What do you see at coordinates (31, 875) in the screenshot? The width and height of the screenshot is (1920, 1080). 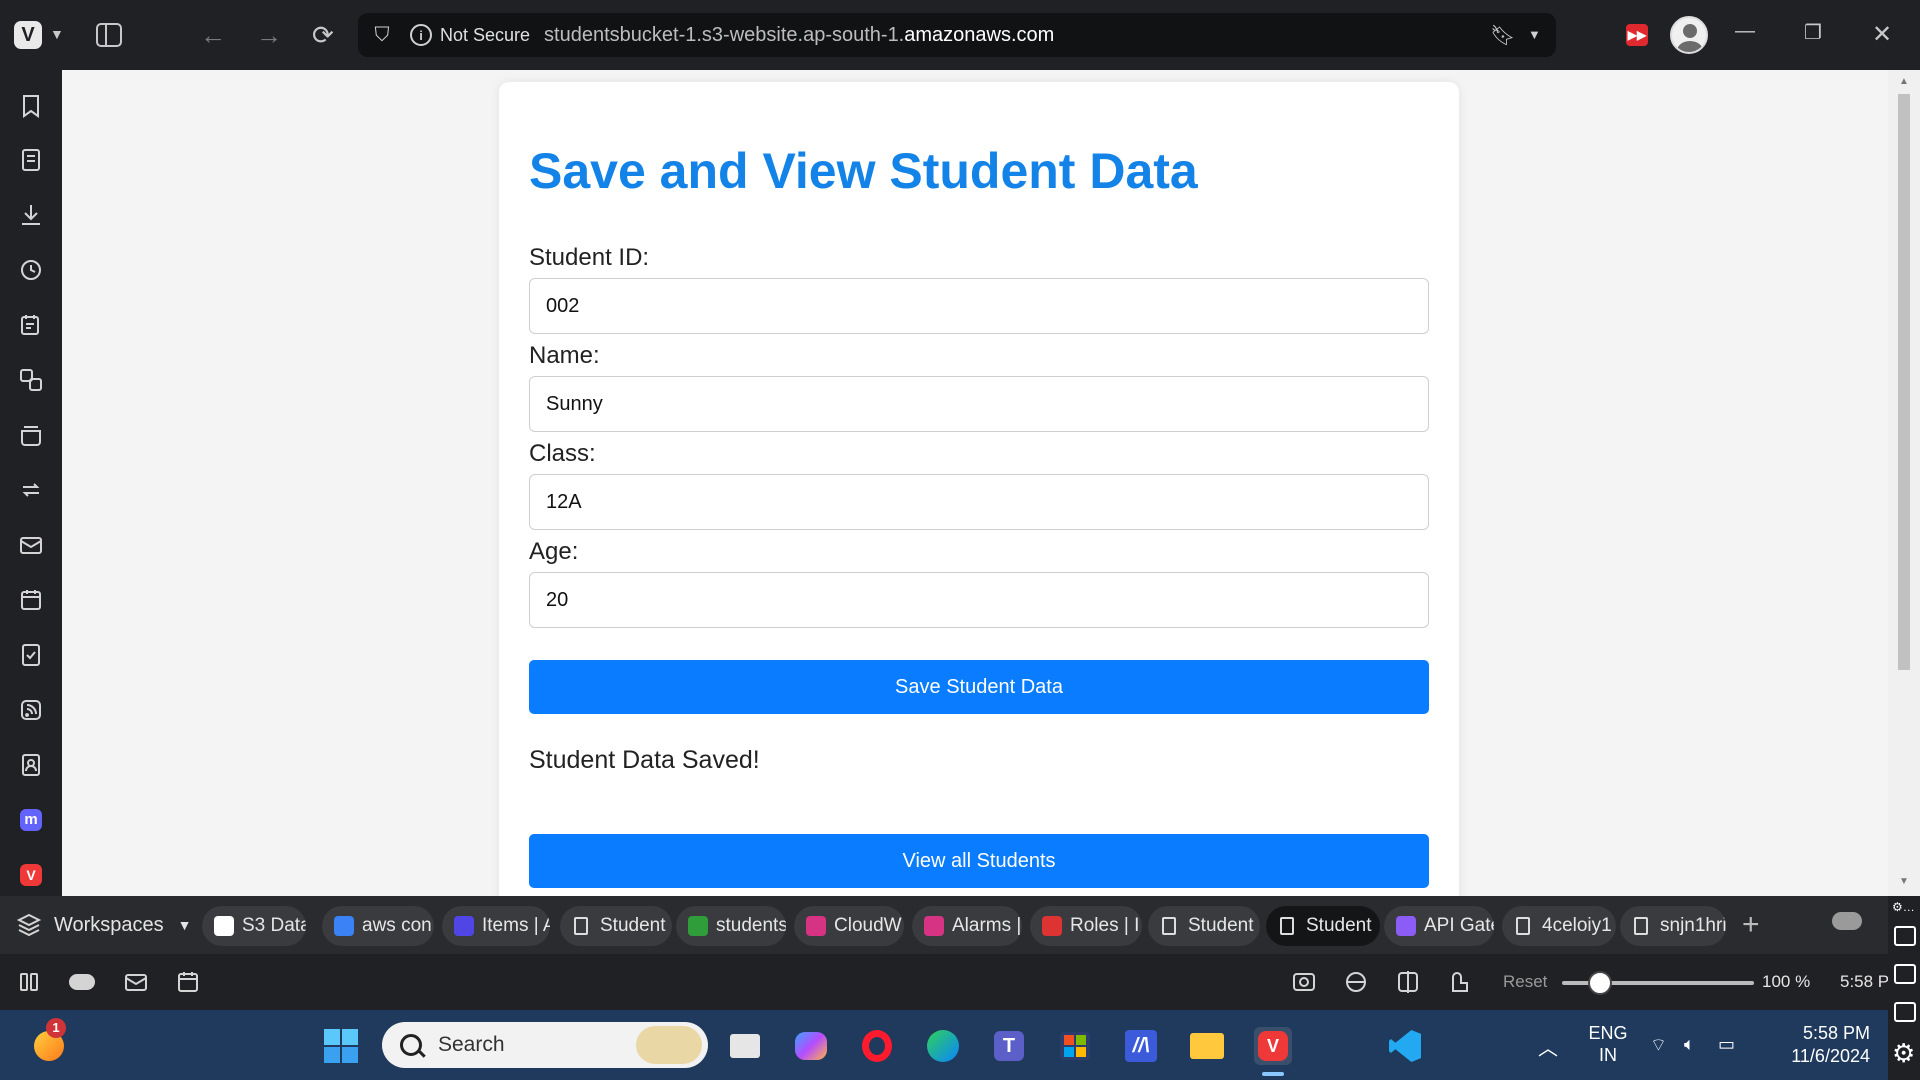 I see `vivaldi-panel-icon: V` at bounding box center [31, 875].